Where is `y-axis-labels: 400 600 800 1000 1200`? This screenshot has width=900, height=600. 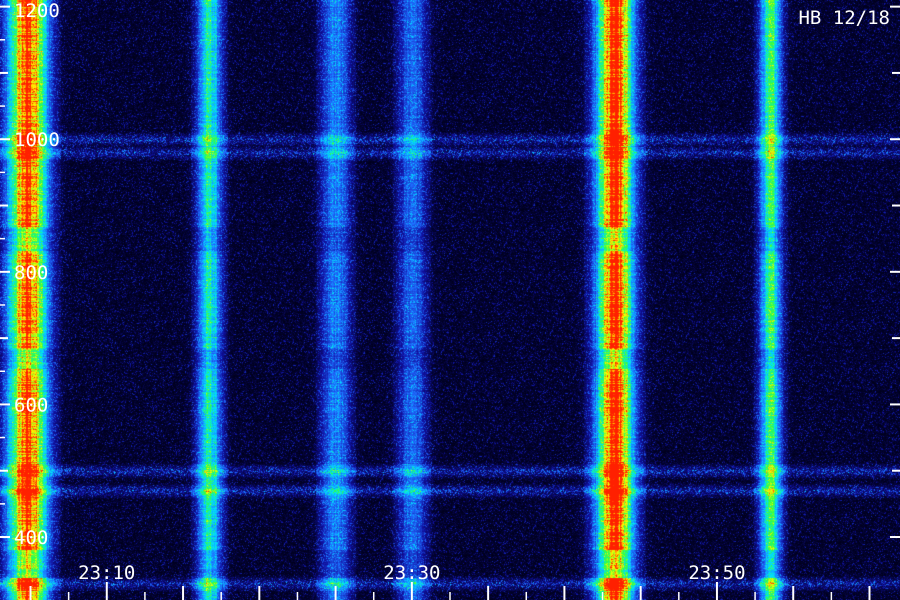
y-axis-labels: 400 600 800 1000 1200 is located at coordinates (37, 274).